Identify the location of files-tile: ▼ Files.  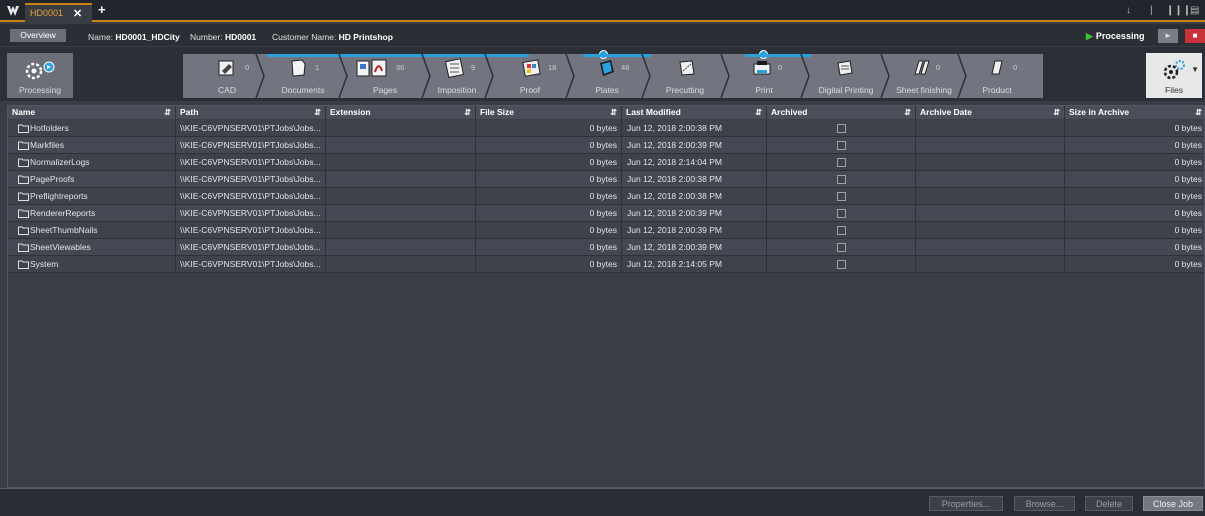
(1174, 75).